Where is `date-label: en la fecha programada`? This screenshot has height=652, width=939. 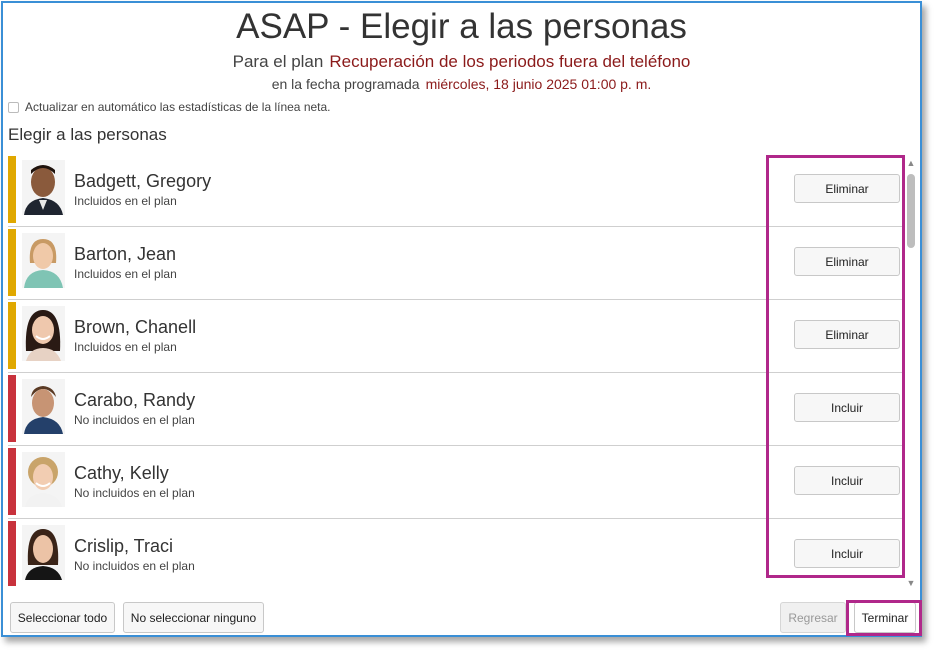 date-label: en la fecha programada is located at coordinates (345, 84).